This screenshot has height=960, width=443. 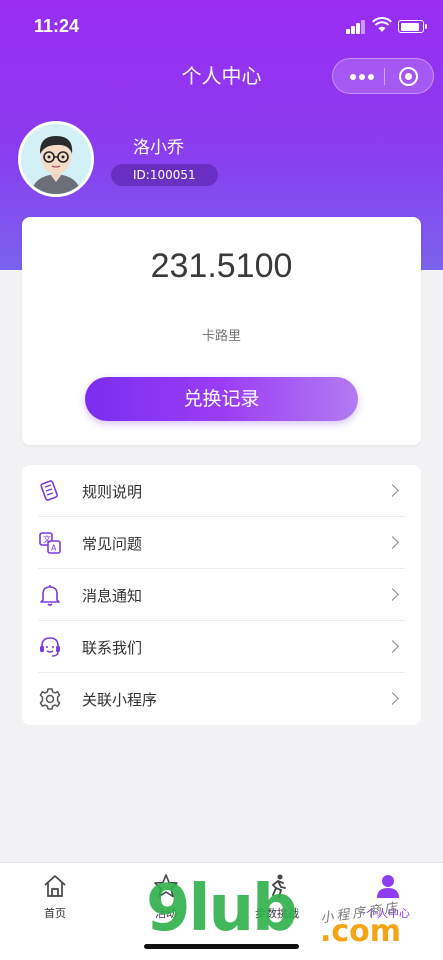 I want to click on rules-icon, so click(x=49, y=490).